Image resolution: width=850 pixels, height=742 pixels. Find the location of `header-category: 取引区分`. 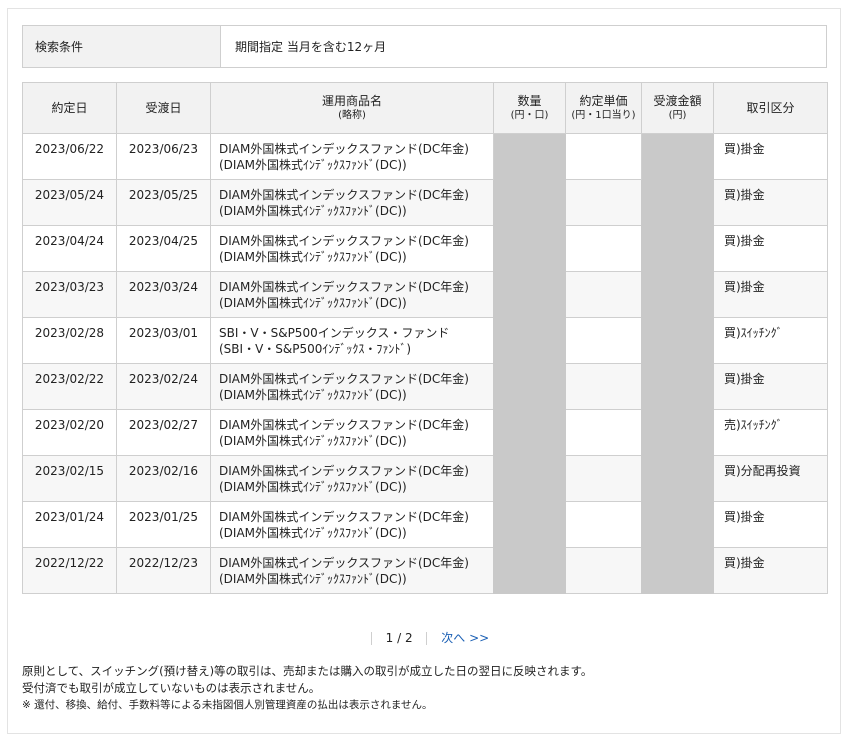

header-category: 取引区分 is located at coordinates (770, 108).